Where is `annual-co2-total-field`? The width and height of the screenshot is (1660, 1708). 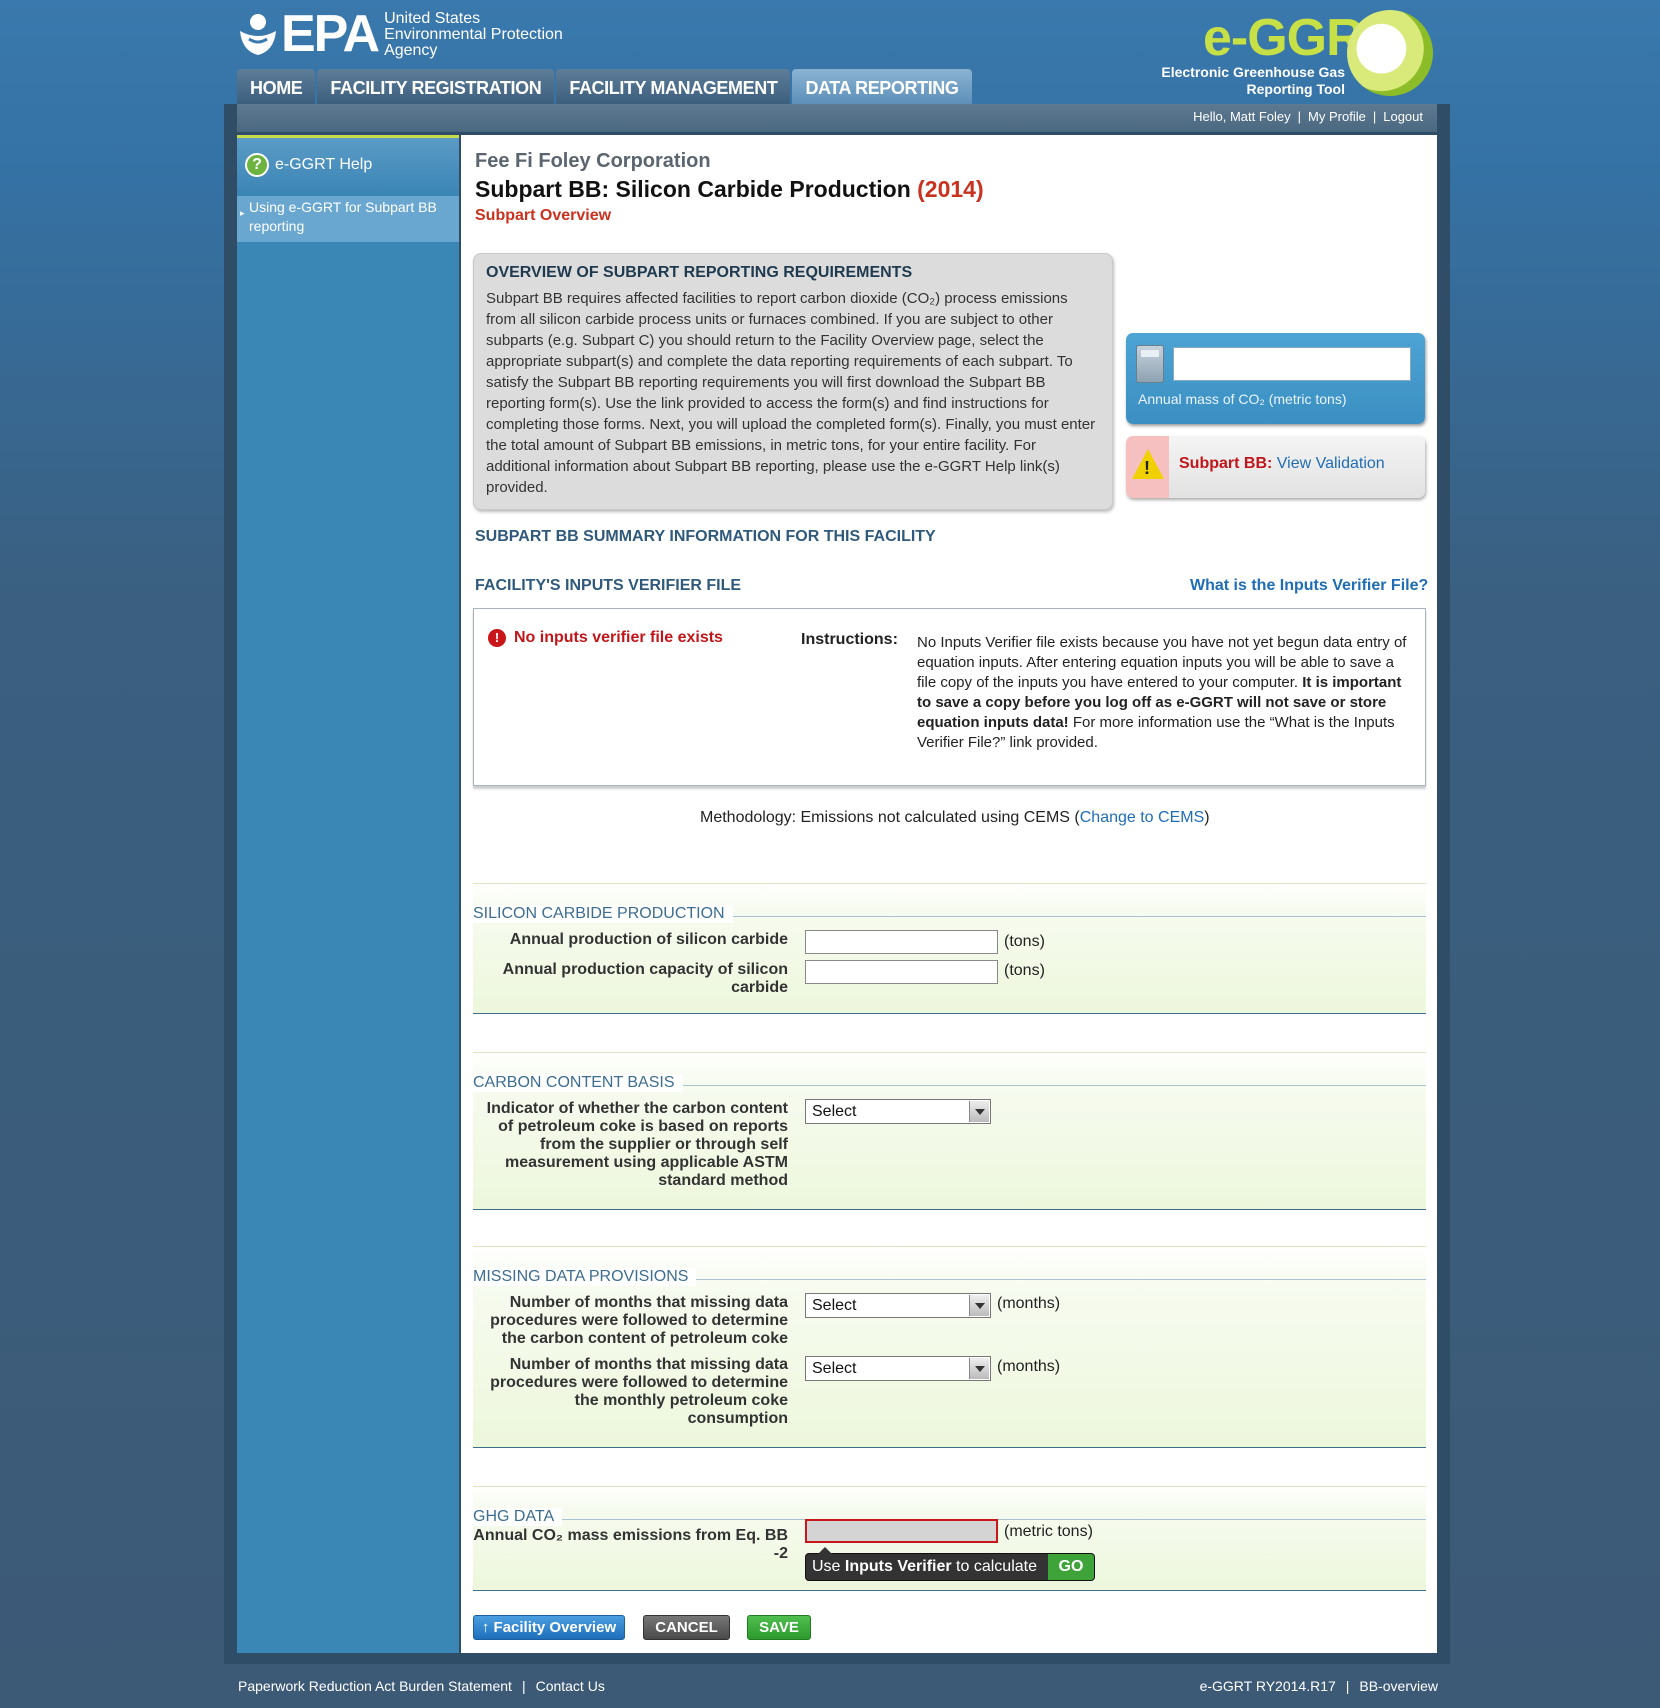 annual-co2-total-field is located at coordinates (1292, 364).